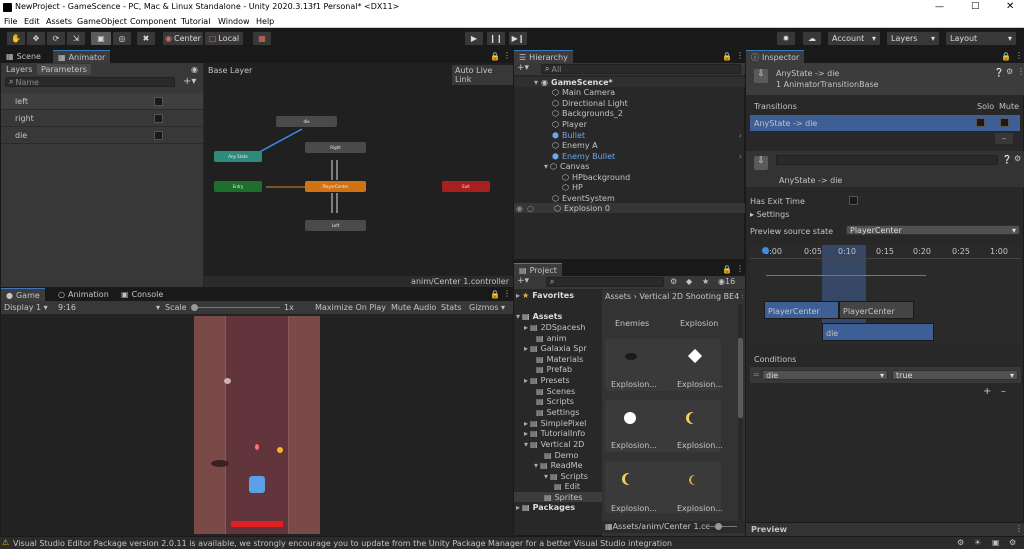 This screenshot has height=549, width=1024. Describe the element at coordinates (102, 118) in the screenshot. I see `parameter-row-right: right` at that location.